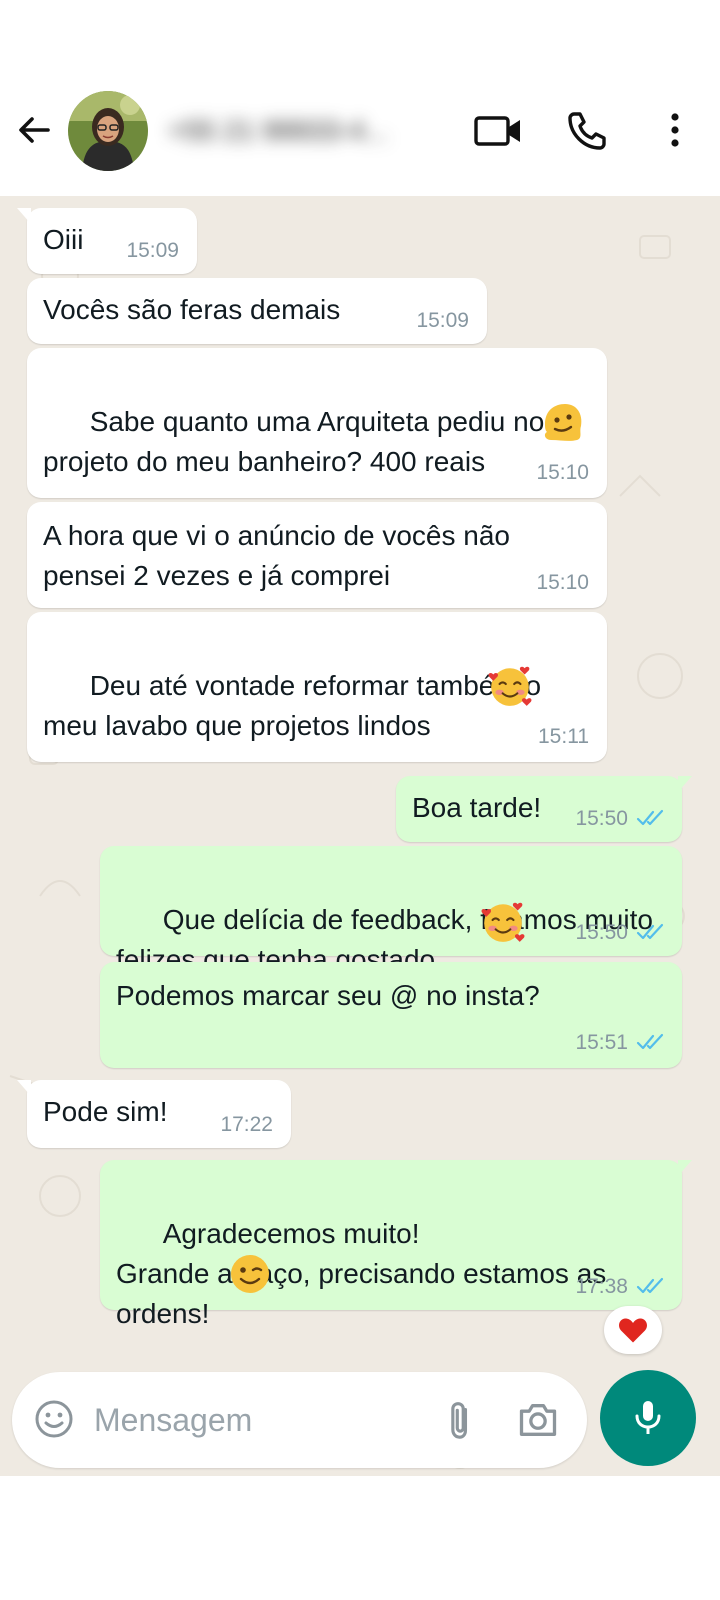 The image size is (720, 1600). Describe the element at coordinates (499, 130) in the screenshot. I see `video-call-icon` at that location.